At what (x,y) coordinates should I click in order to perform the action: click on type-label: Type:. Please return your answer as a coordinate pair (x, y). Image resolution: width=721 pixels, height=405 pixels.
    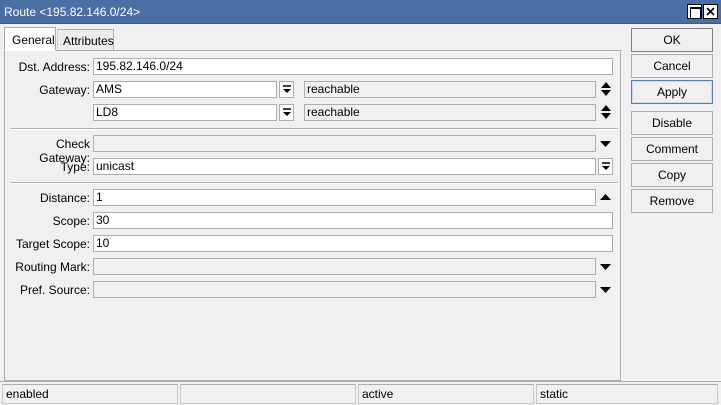
    Looking at the image, I should click on (75, 167).